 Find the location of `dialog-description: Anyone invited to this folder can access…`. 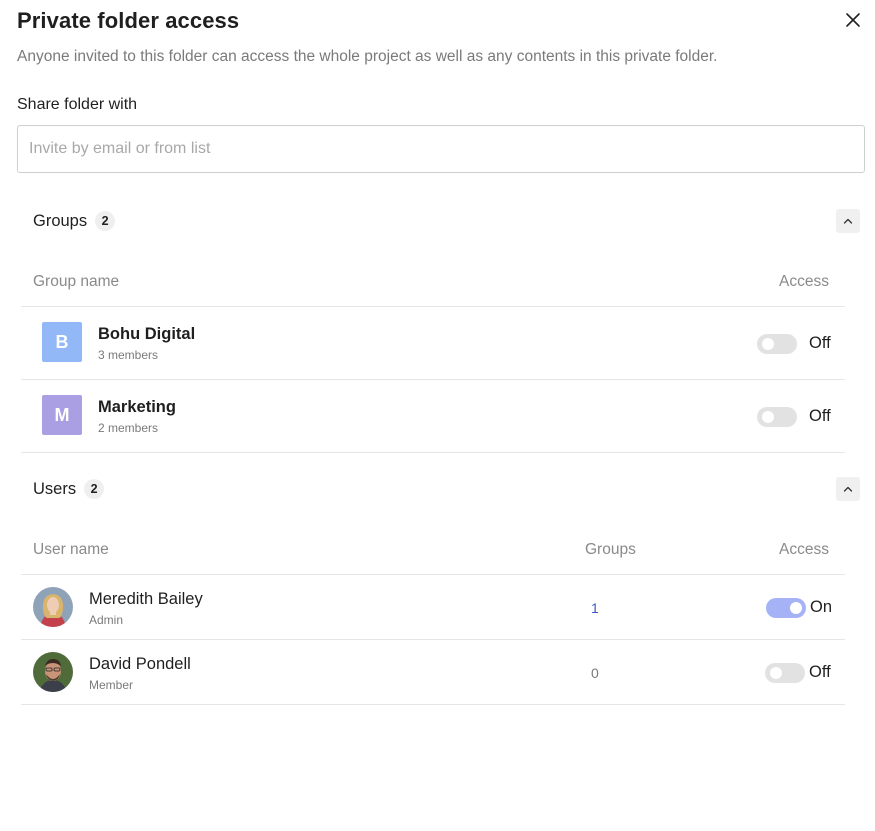

dialog-description: Anyone invited to this folder can access… is located at coordinates (367, 56).